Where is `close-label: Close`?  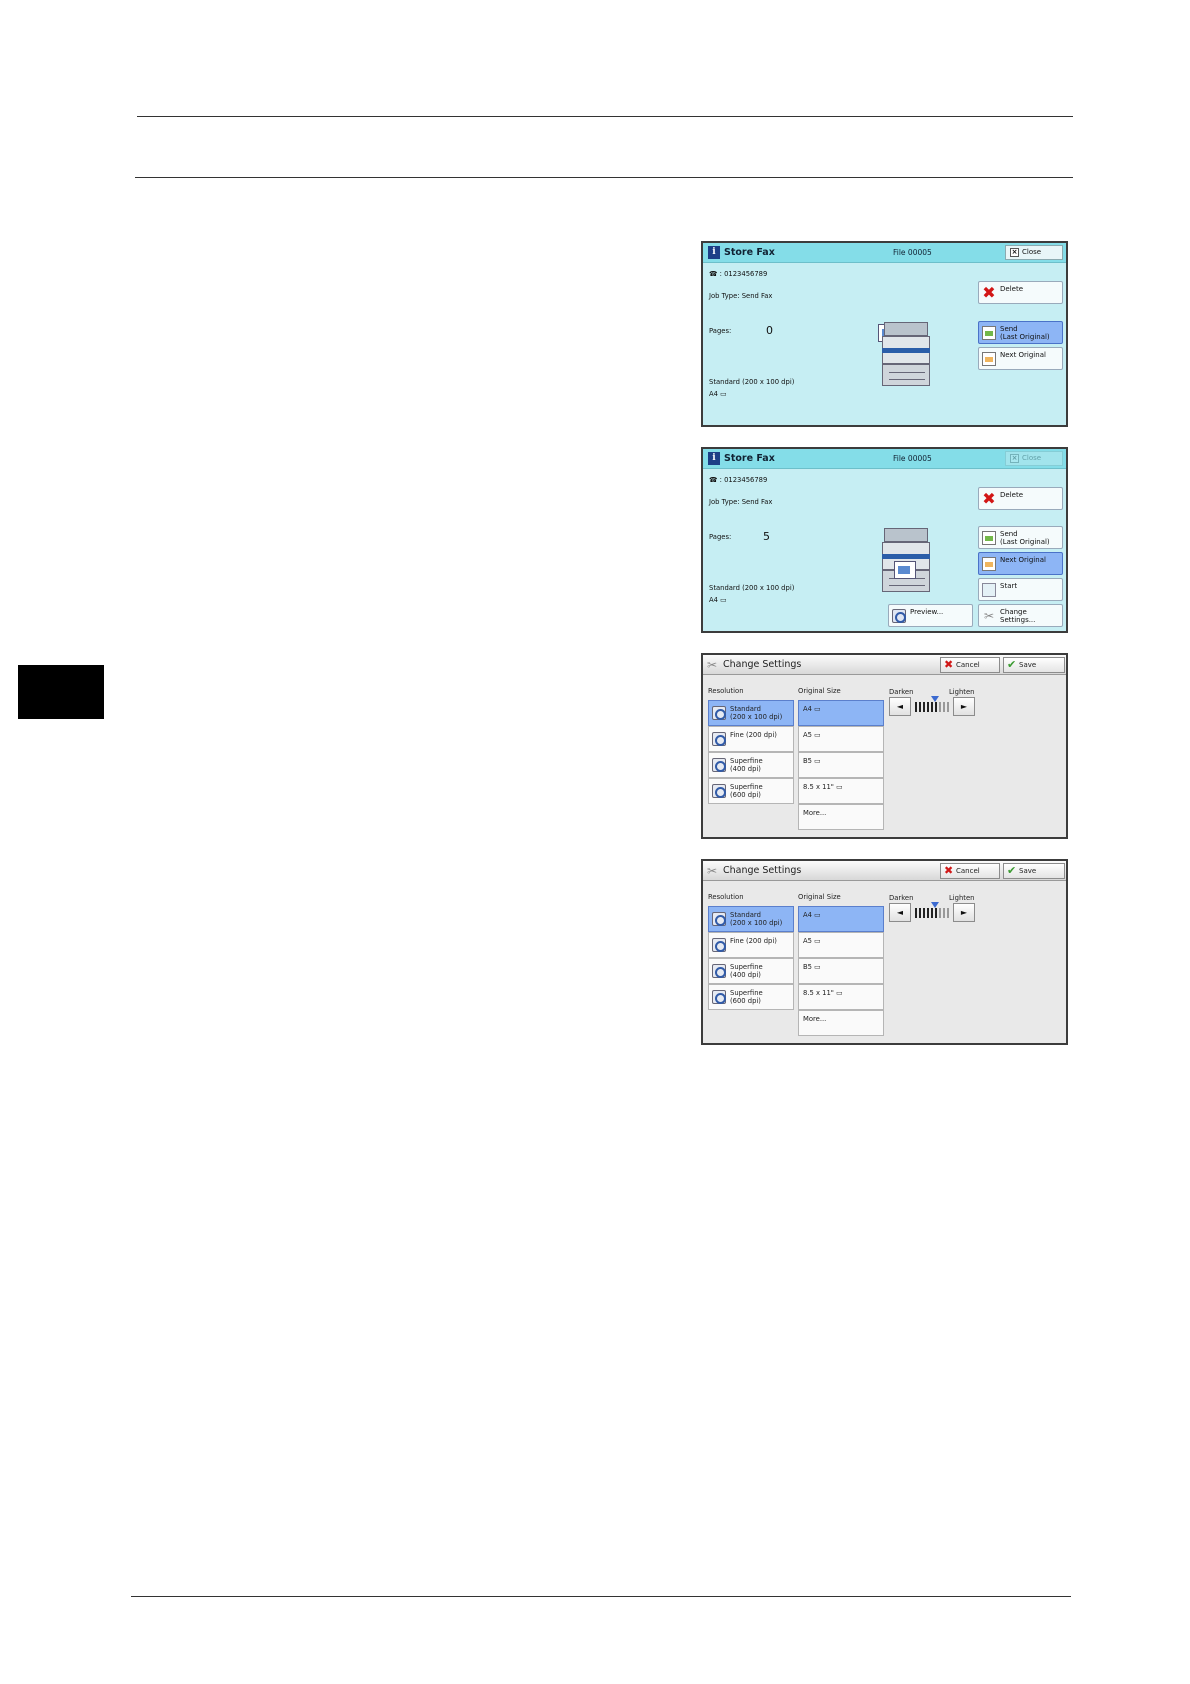 close-label: Close is located at coordinates (1032, 458).